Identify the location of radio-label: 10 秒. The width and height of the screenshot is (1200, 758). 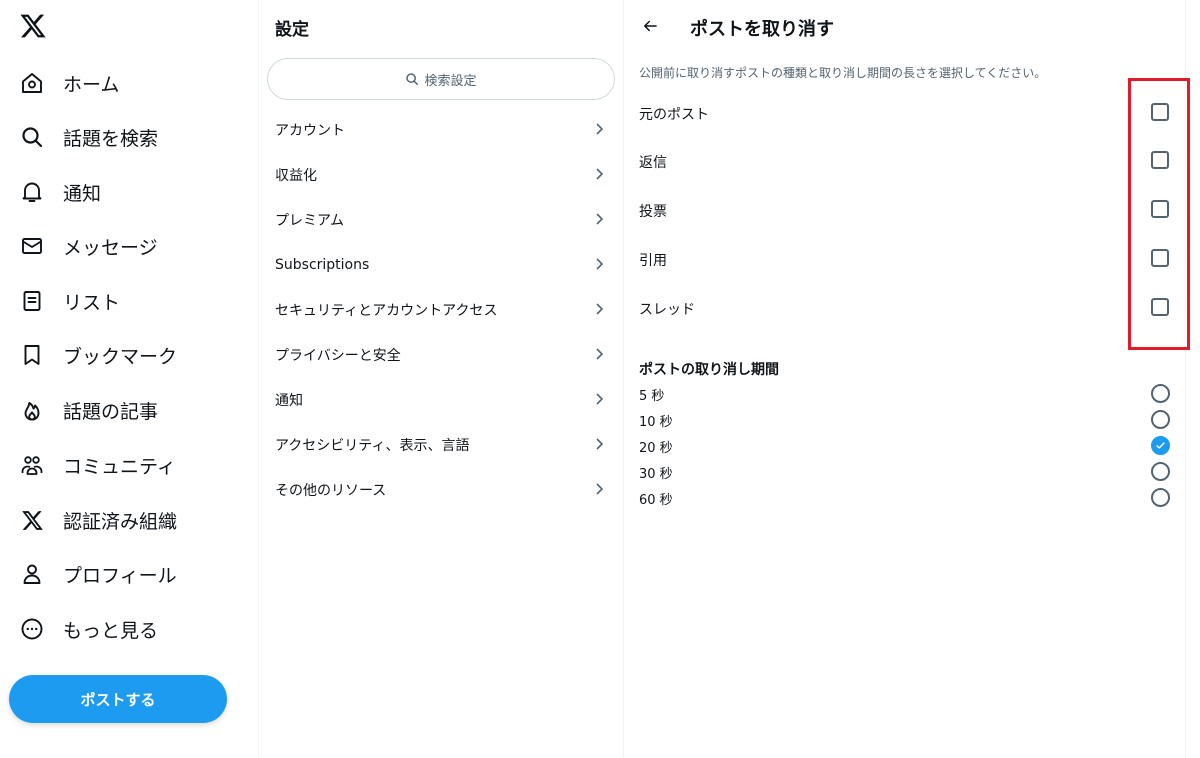
(656, 422).